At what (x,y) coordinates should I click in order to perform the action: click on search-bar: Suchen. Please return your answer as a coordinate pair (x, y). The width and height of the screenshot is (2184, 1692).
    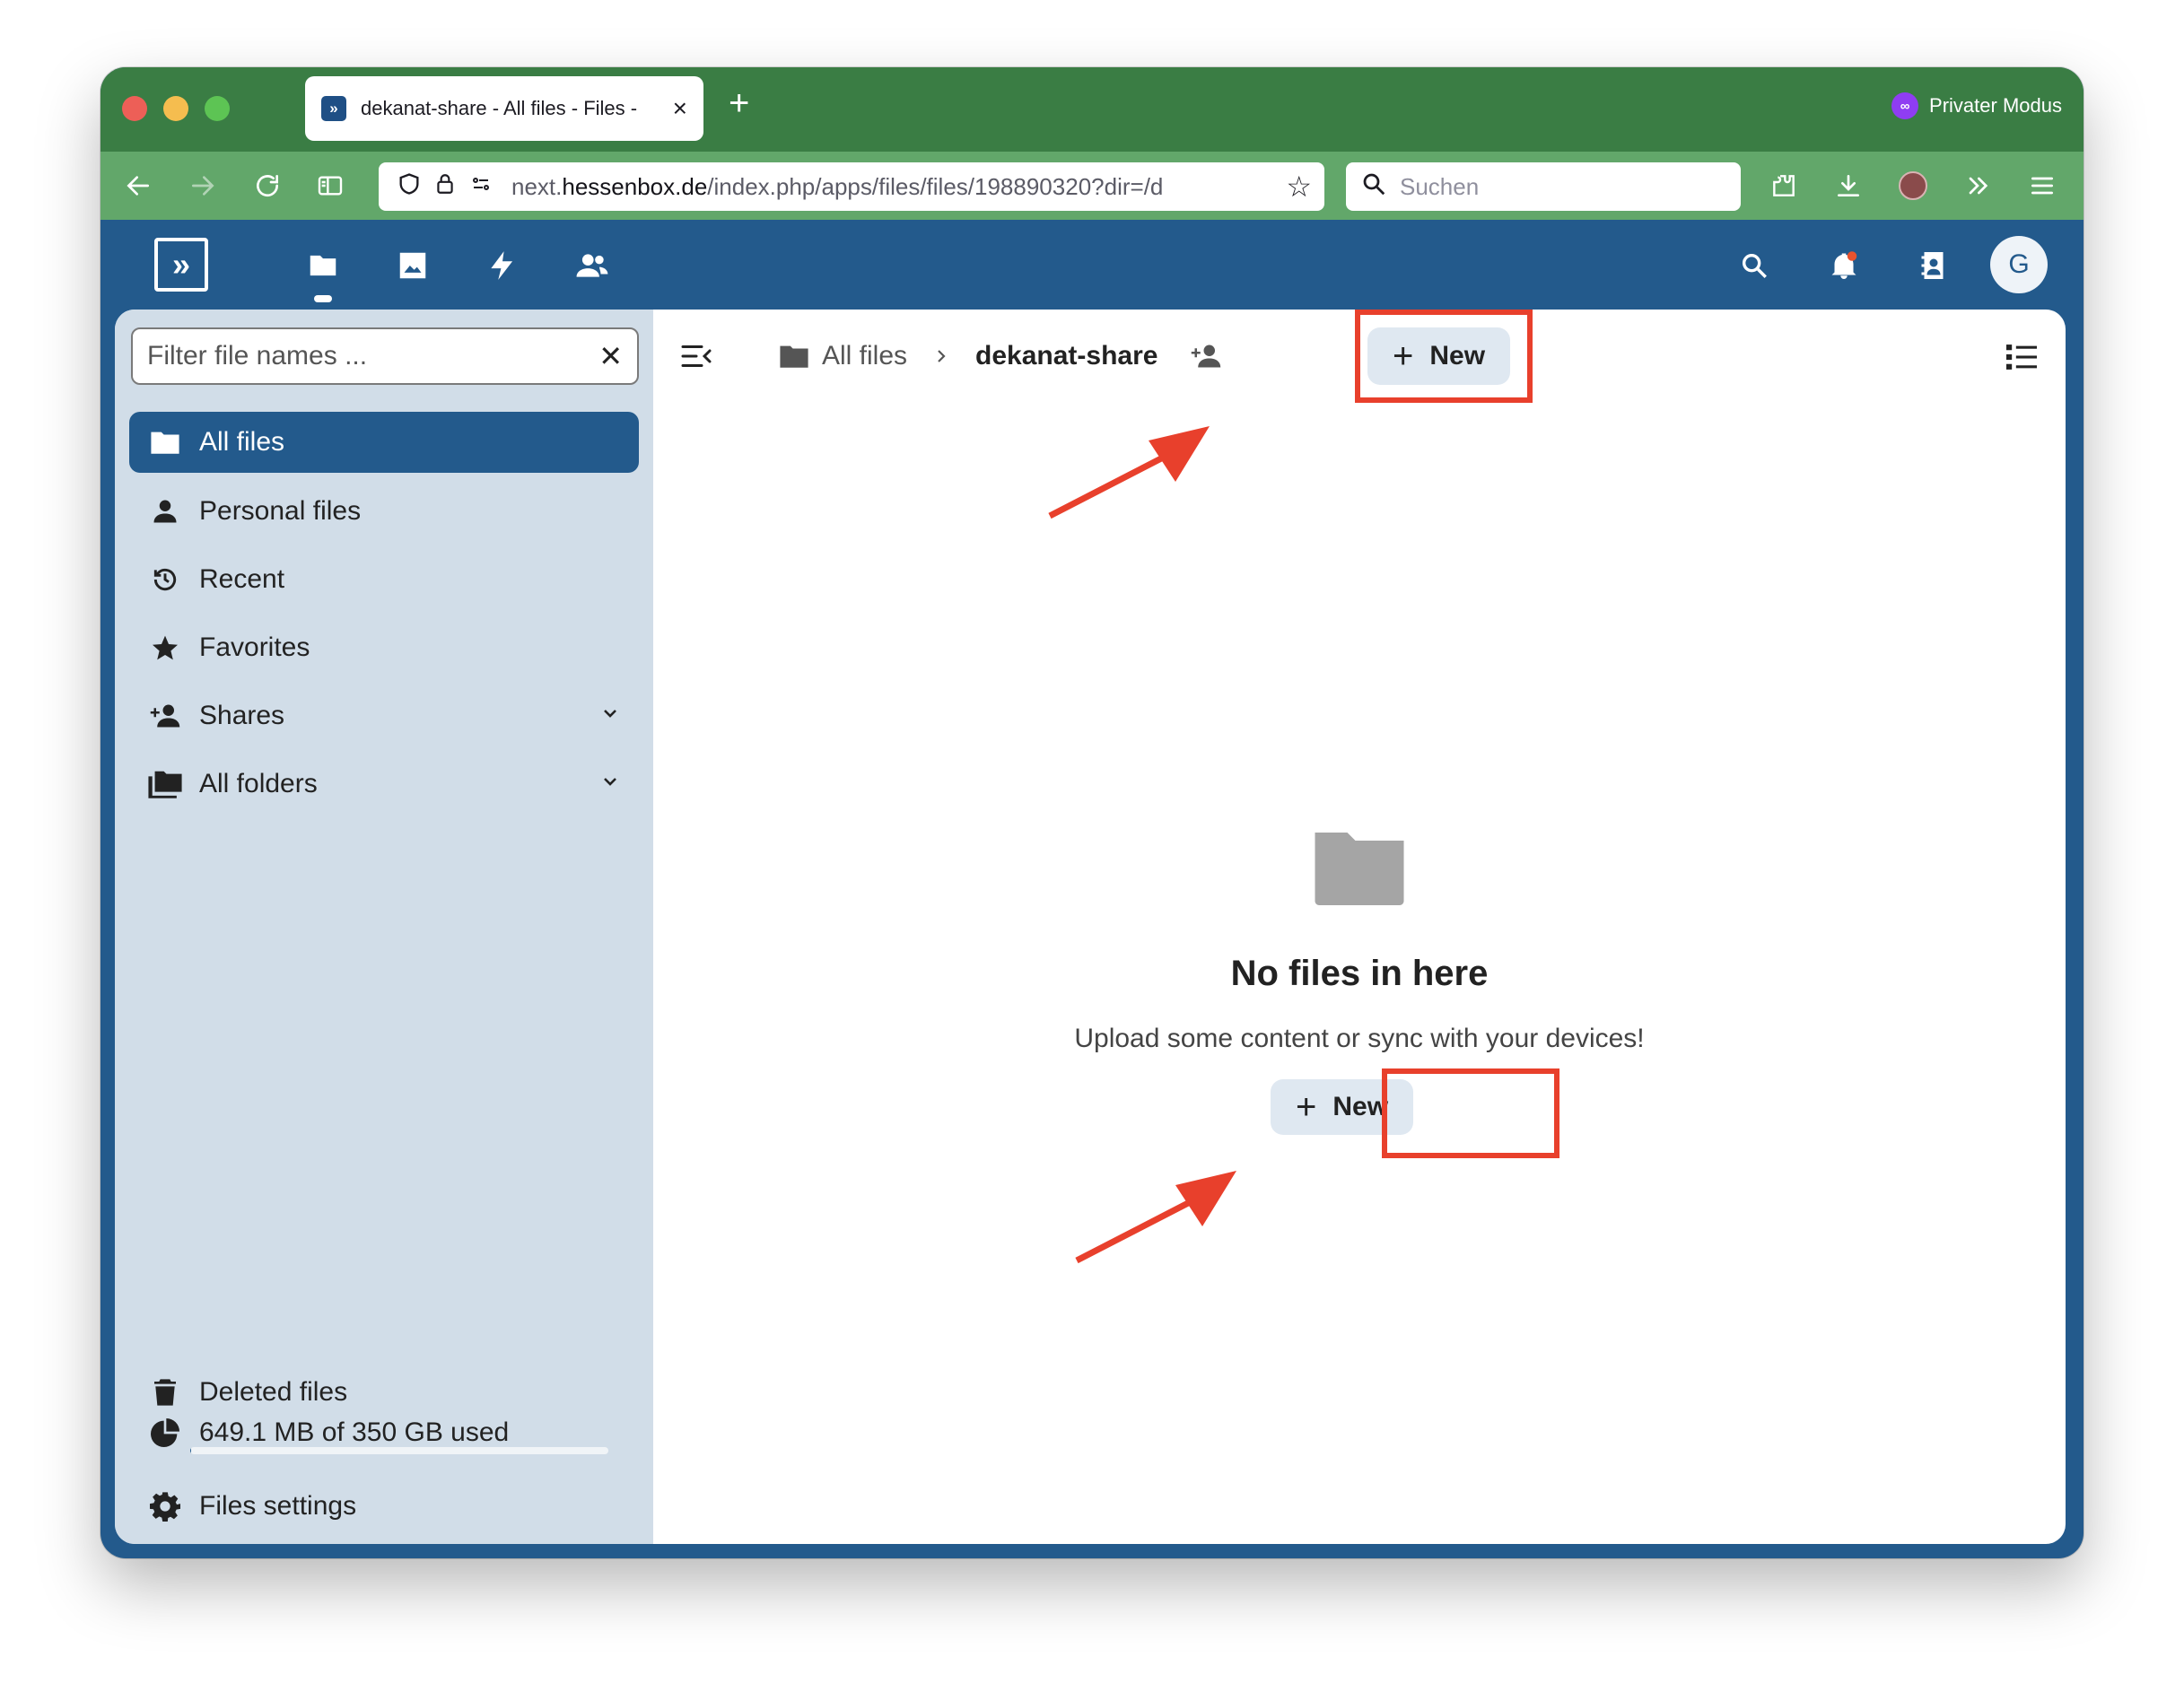
    Looking at the image, I should click on (1543, 186).